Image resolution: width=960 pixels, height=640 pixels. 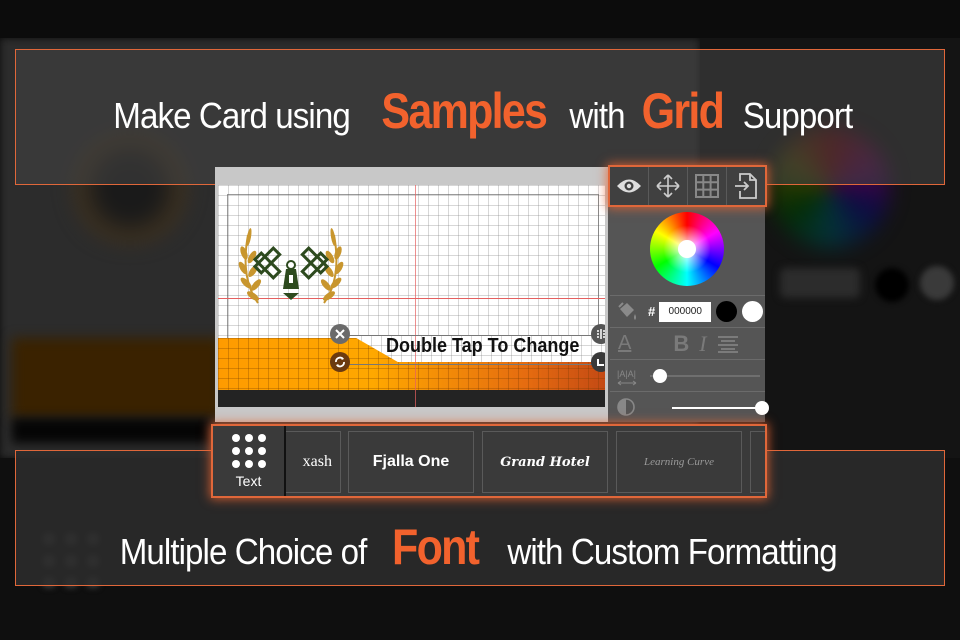 I want to click on background-hex-field, so click(x=820, y=283).